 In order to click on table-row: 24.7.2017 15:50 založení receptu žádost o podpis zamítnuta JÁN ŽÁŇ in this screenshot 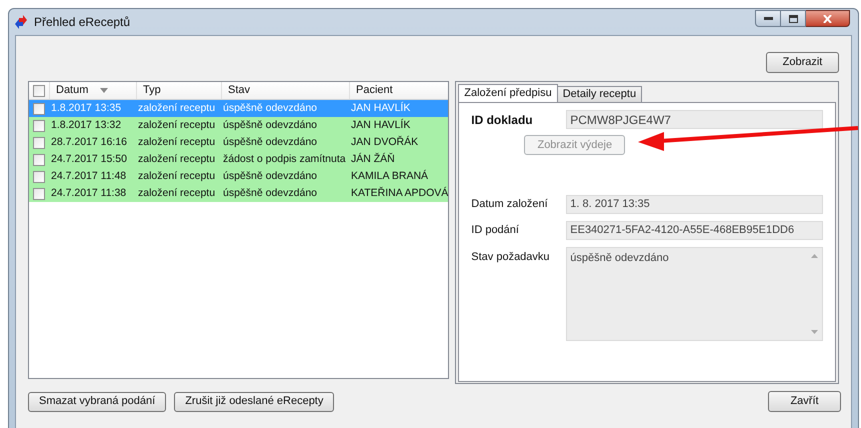, I will do `click(238, 159)`.